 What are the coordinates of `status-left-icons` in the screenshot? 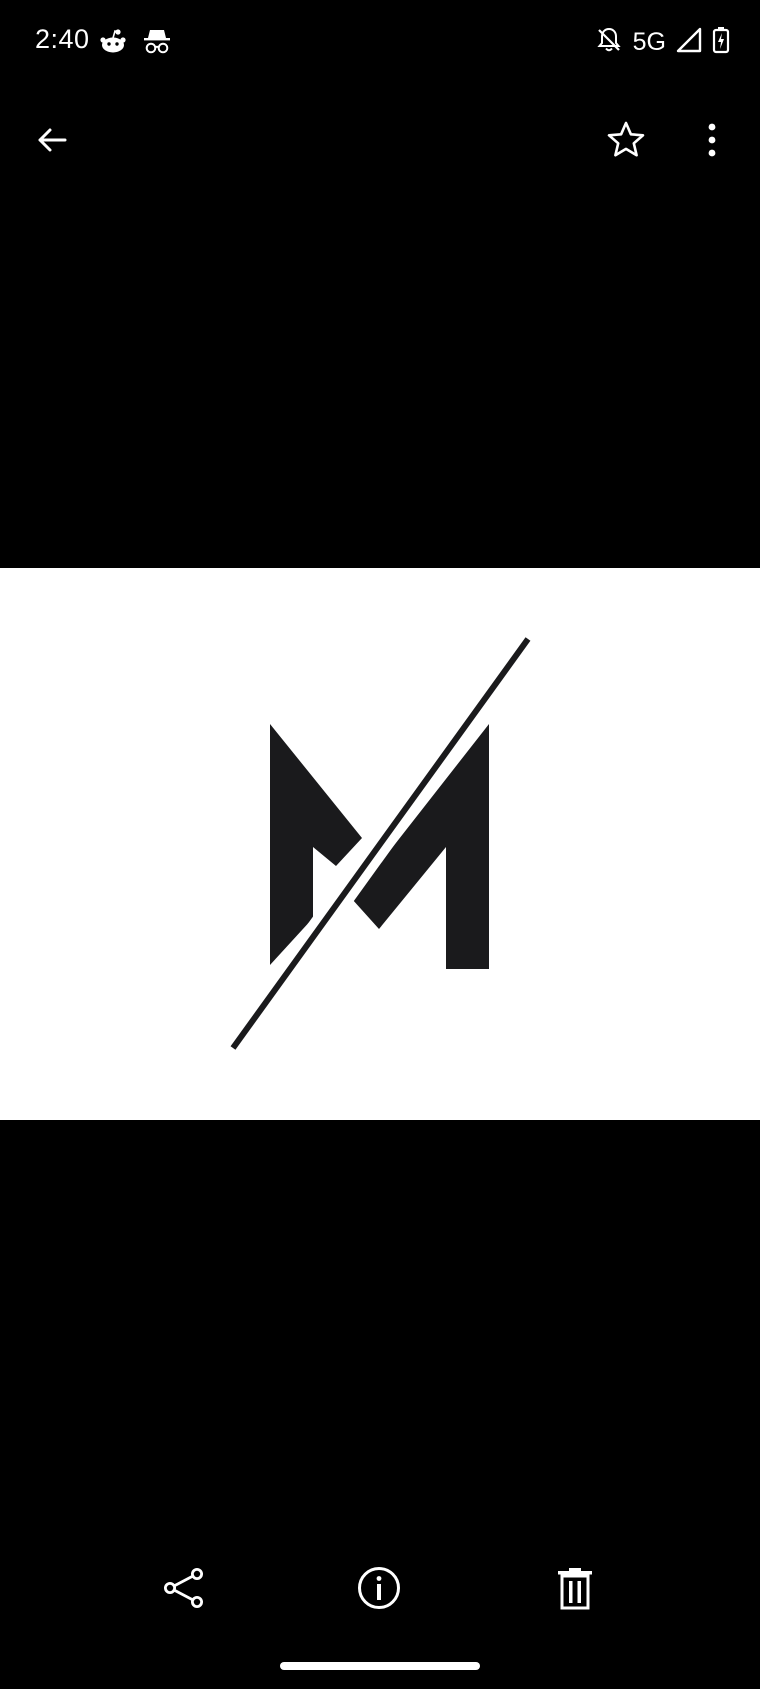 It's located at (135, 43).